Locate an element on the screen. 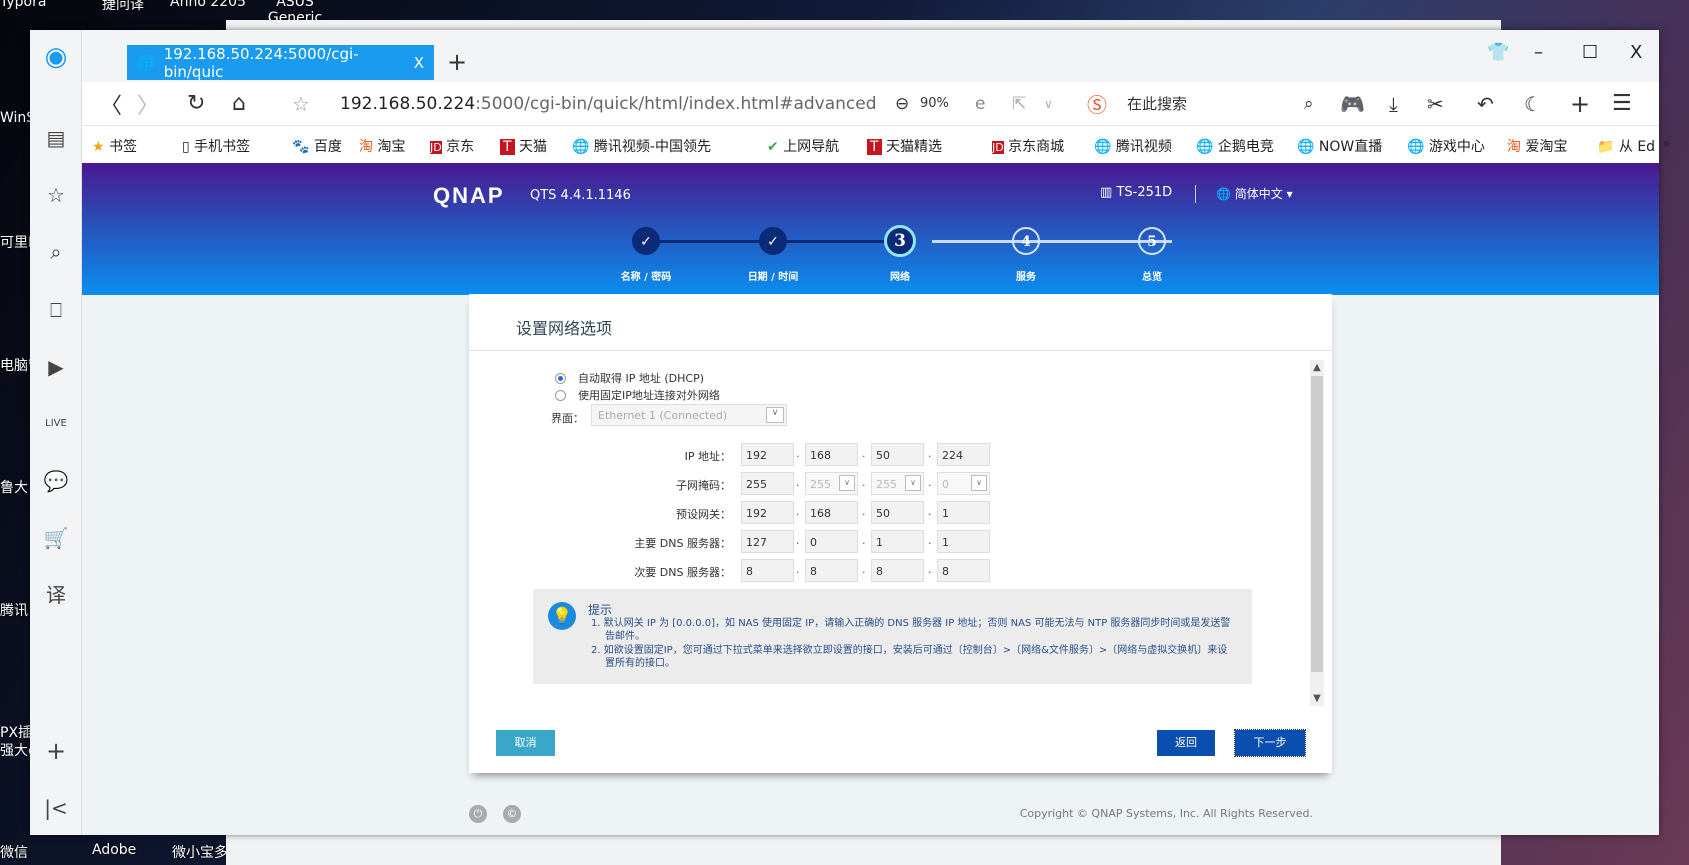 This screenshot has height=865, width=1689. desktop-icon-label: 微信 is located at coordinates (14, 852).